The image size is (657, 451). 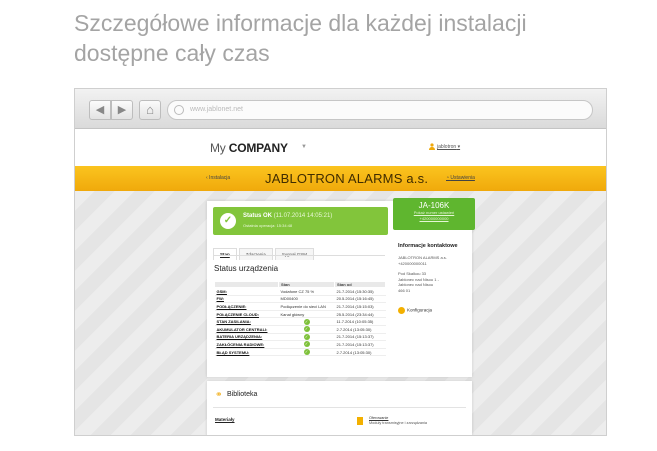 What do you see at coordinates (246, 306) in the screenshot?
I see `row-label: PODŁĄCZENIE:` at bounding box center [246, 306].